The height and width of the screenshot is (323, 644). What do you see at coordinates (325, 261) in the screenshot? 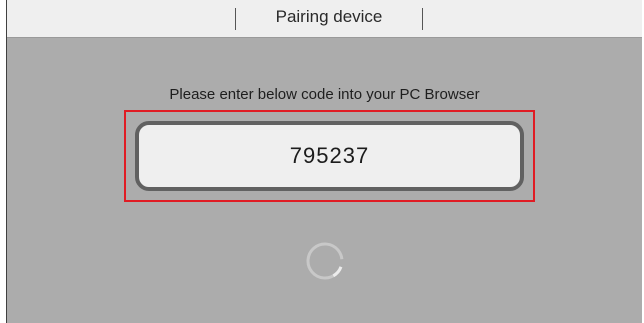
I see `loading-spinner-icon` at bounding box center [325, 261].